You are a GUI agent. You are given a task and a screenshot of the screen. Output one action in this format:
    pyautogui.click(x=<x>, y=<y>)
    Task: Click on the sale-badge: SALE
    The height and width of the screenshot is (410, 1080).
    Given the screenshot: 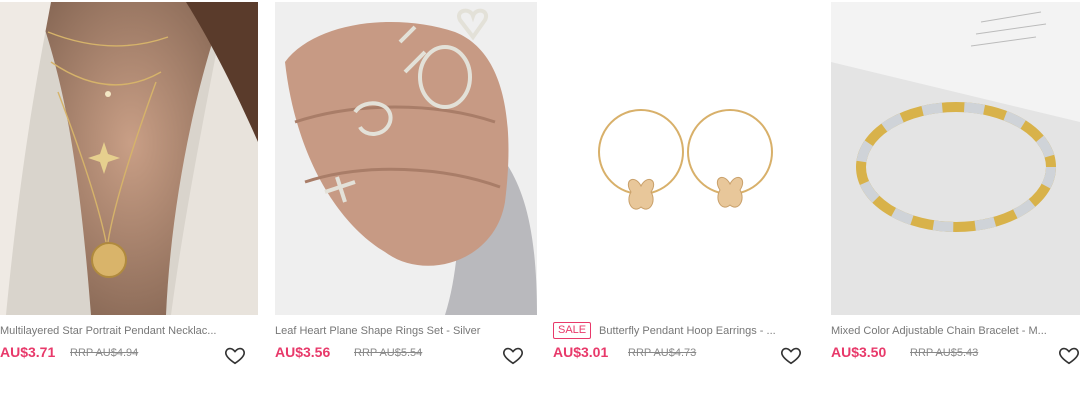 What is the action you would take?
    pyautogui.click(x=572, y=330)
    